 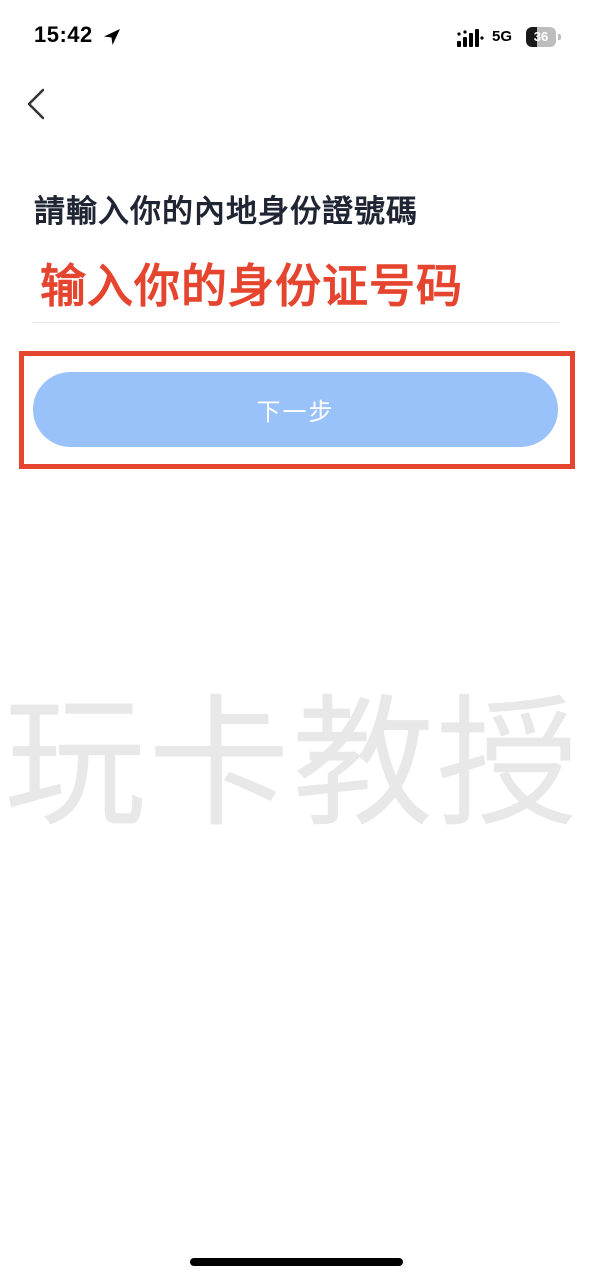 I want to click on status-time: 15:42, so click(x=63, y=34).